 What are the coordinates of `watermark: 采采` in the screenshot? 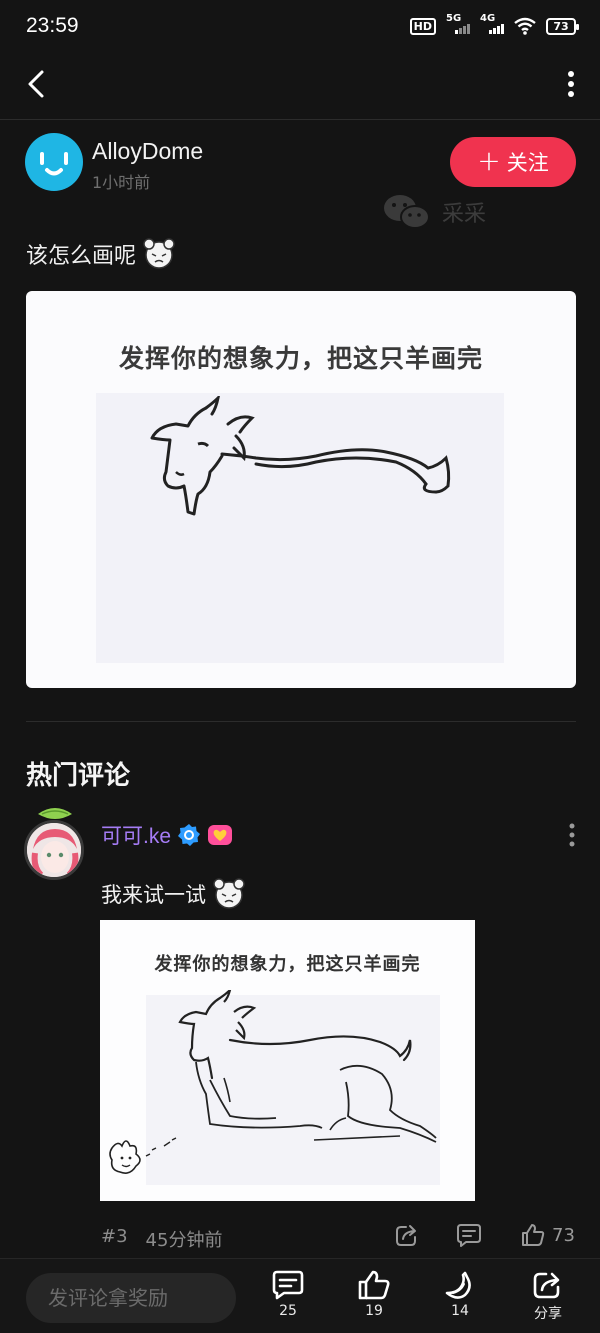 It's located at (434, 212).